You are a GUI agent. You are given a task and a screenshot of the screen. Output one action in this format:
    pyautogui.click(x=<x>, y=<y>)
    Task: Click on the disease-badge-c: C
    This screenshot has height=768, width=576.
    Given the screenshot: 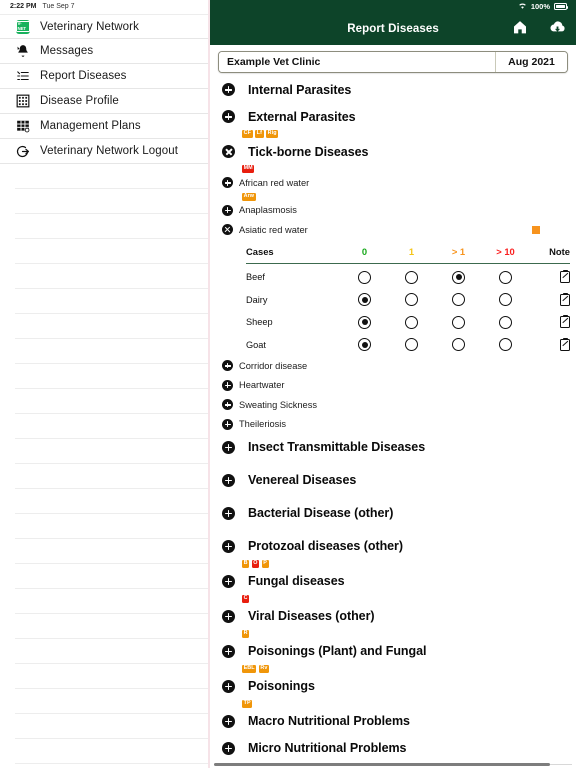 What is the action you would take?
    pyautogui.click(x=246, y=598)
    